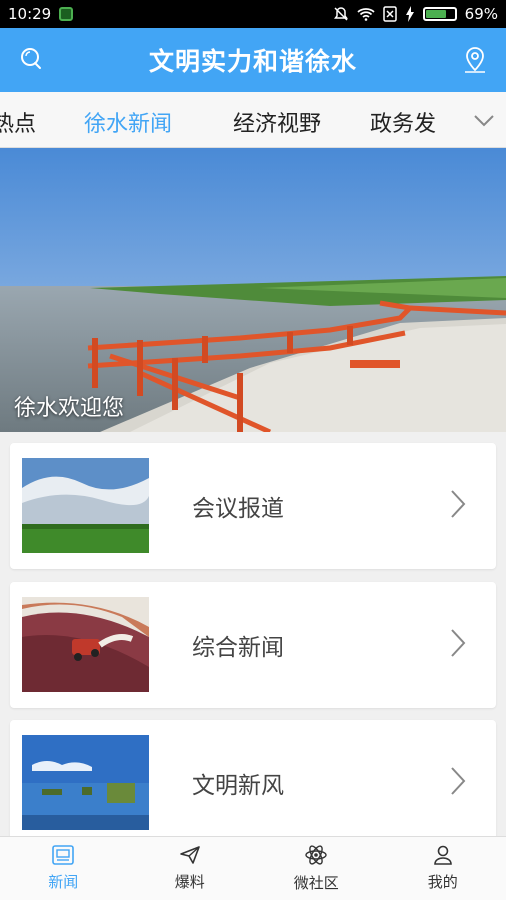  I want to click on status-time: 10:29, so click(30, 14).